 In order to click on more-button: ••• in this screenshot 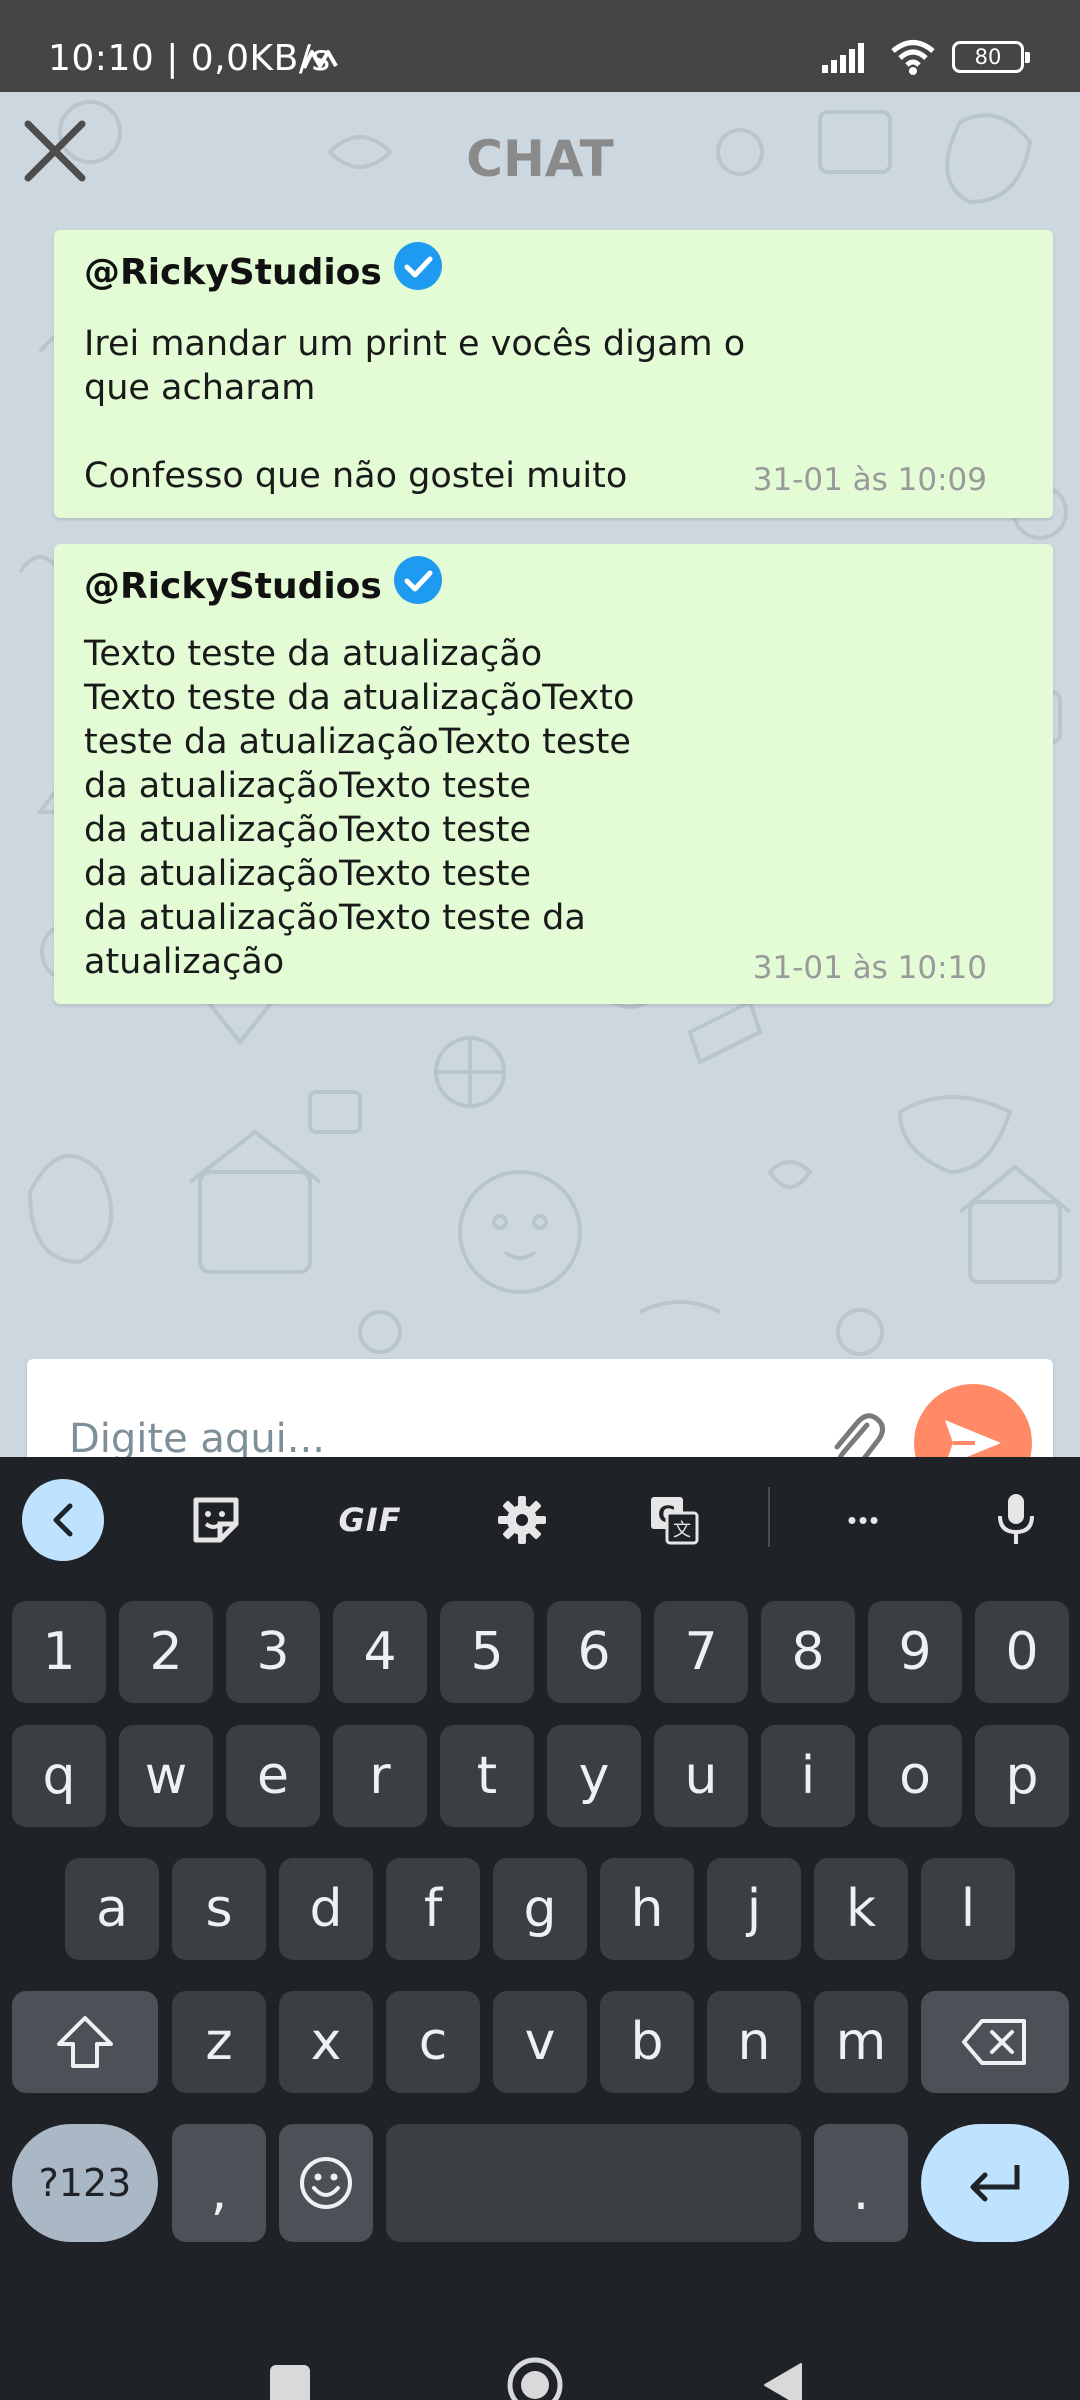, I will do `click(864, 1520)`.